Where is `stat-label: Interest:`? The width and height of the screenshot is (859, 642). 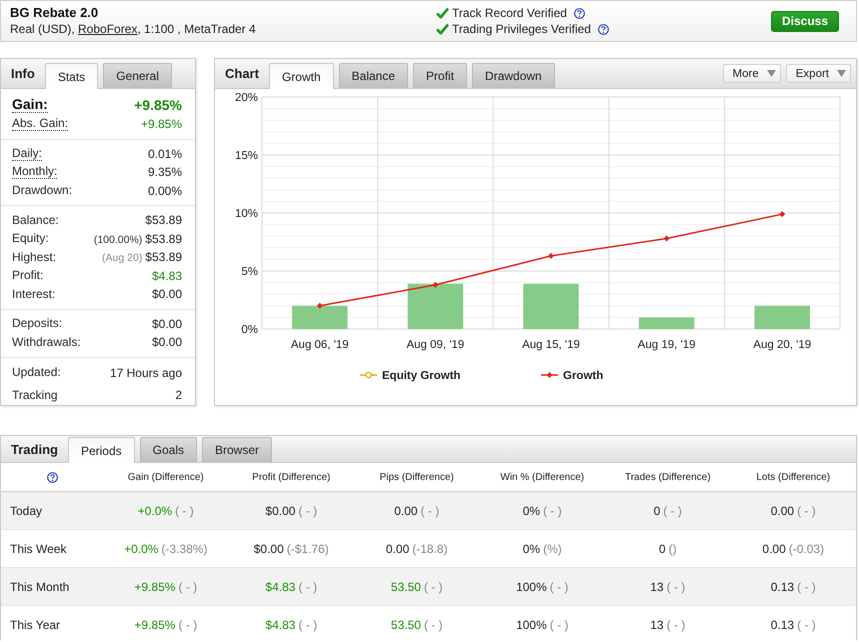
stat-label: Interest: is located at coordinates (34, 294).